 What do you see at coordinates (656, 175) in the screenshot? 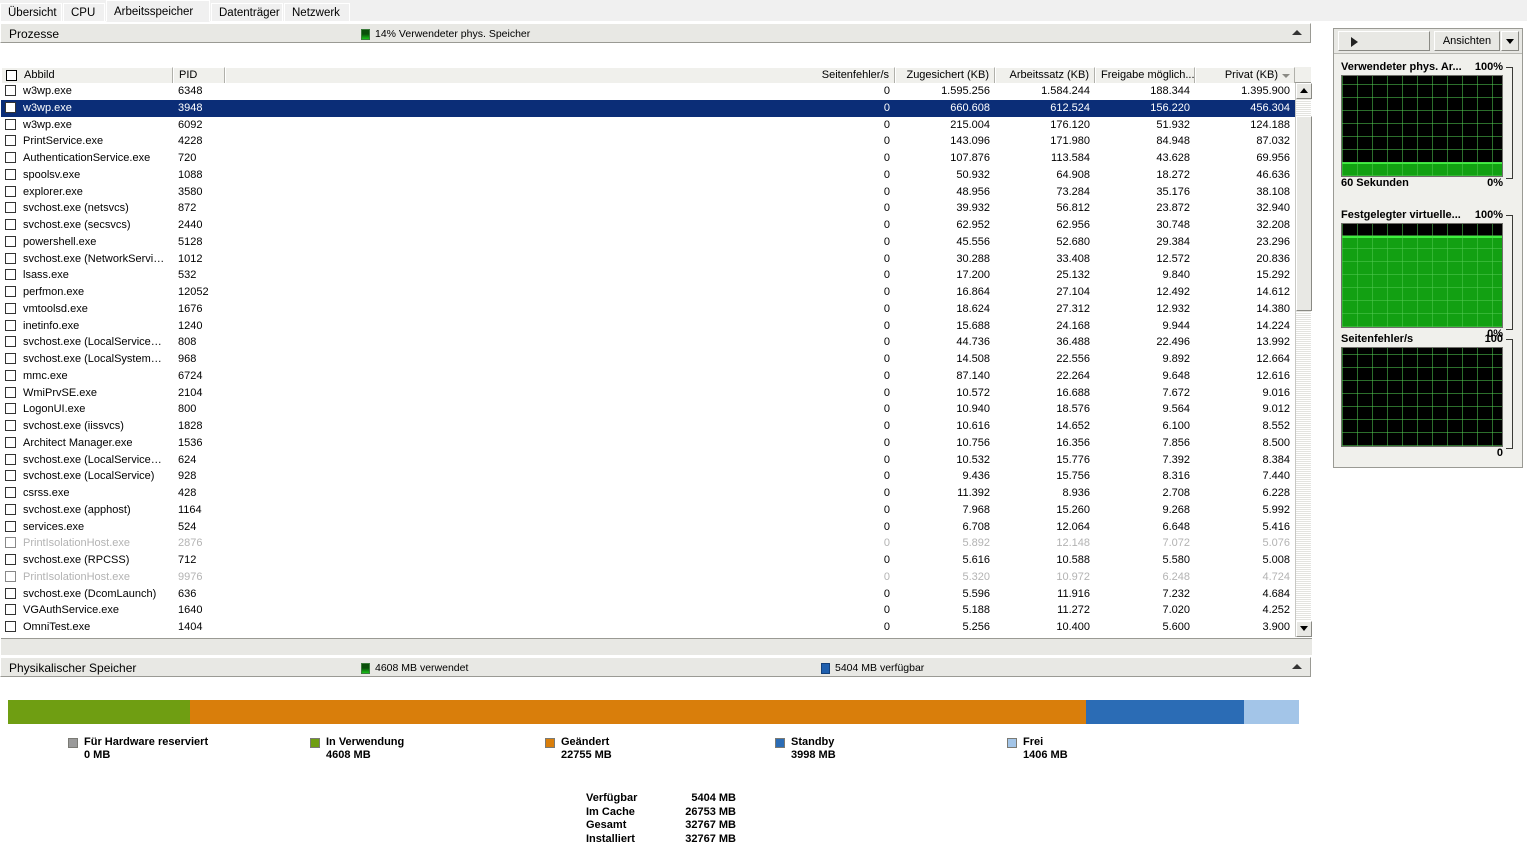
I see `table-row: spoolsv.exe1088050.93264.90818.27246.636` at bounding box center [656, 175].